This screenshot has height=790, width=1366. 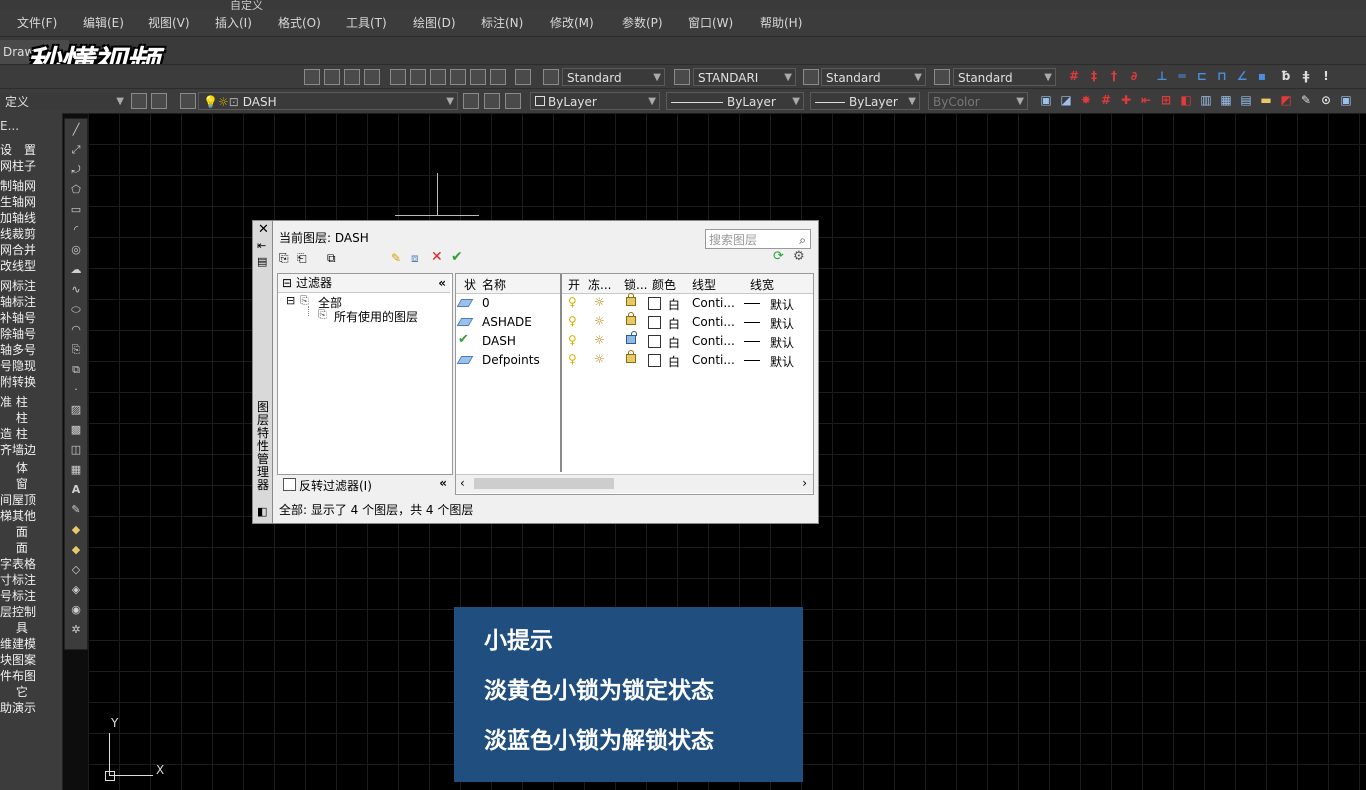 I want to click on workspace-select: 定义 ▼, so click(x=64, y=101).